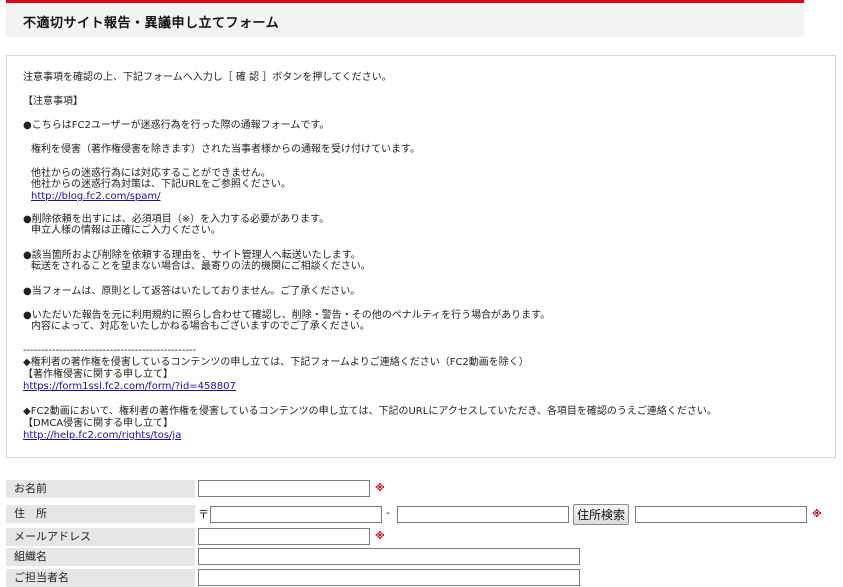 This screenshot has height=587, width=843. What do you see at coordinates (176, 125) in the screenshot?
I see `notice-bullet-1: ●こちらはFC2ユーザーが迷惑行為を行った際の通報フォームです。` at bounding box center [176, 125].